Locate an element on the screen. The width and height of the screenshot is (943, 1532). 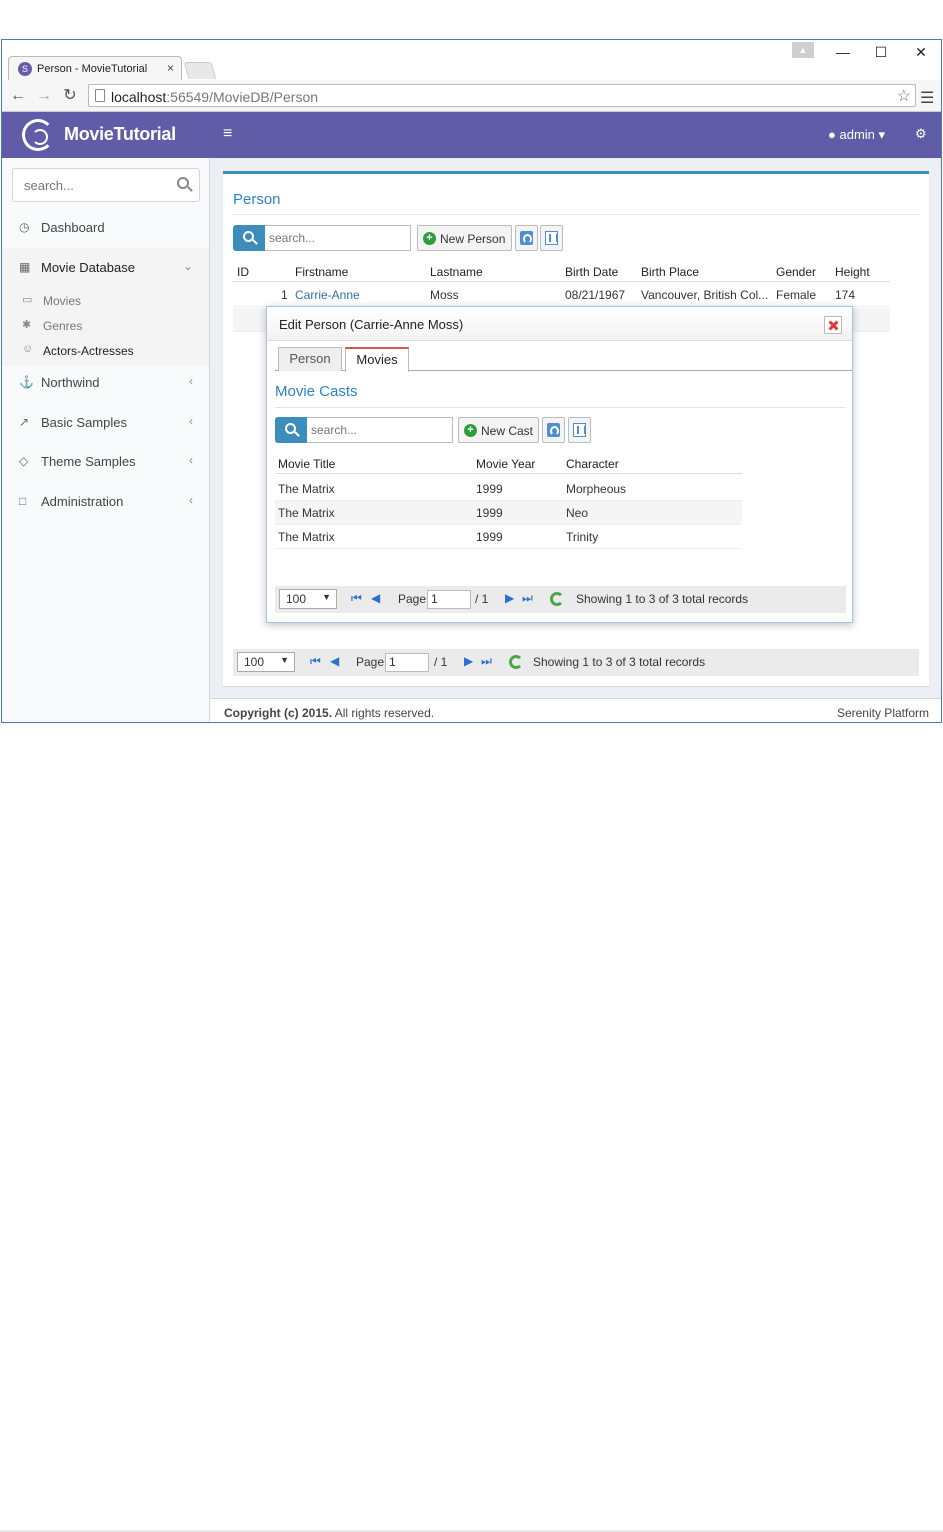
refresh-icon is located at coordinates (553, 430).